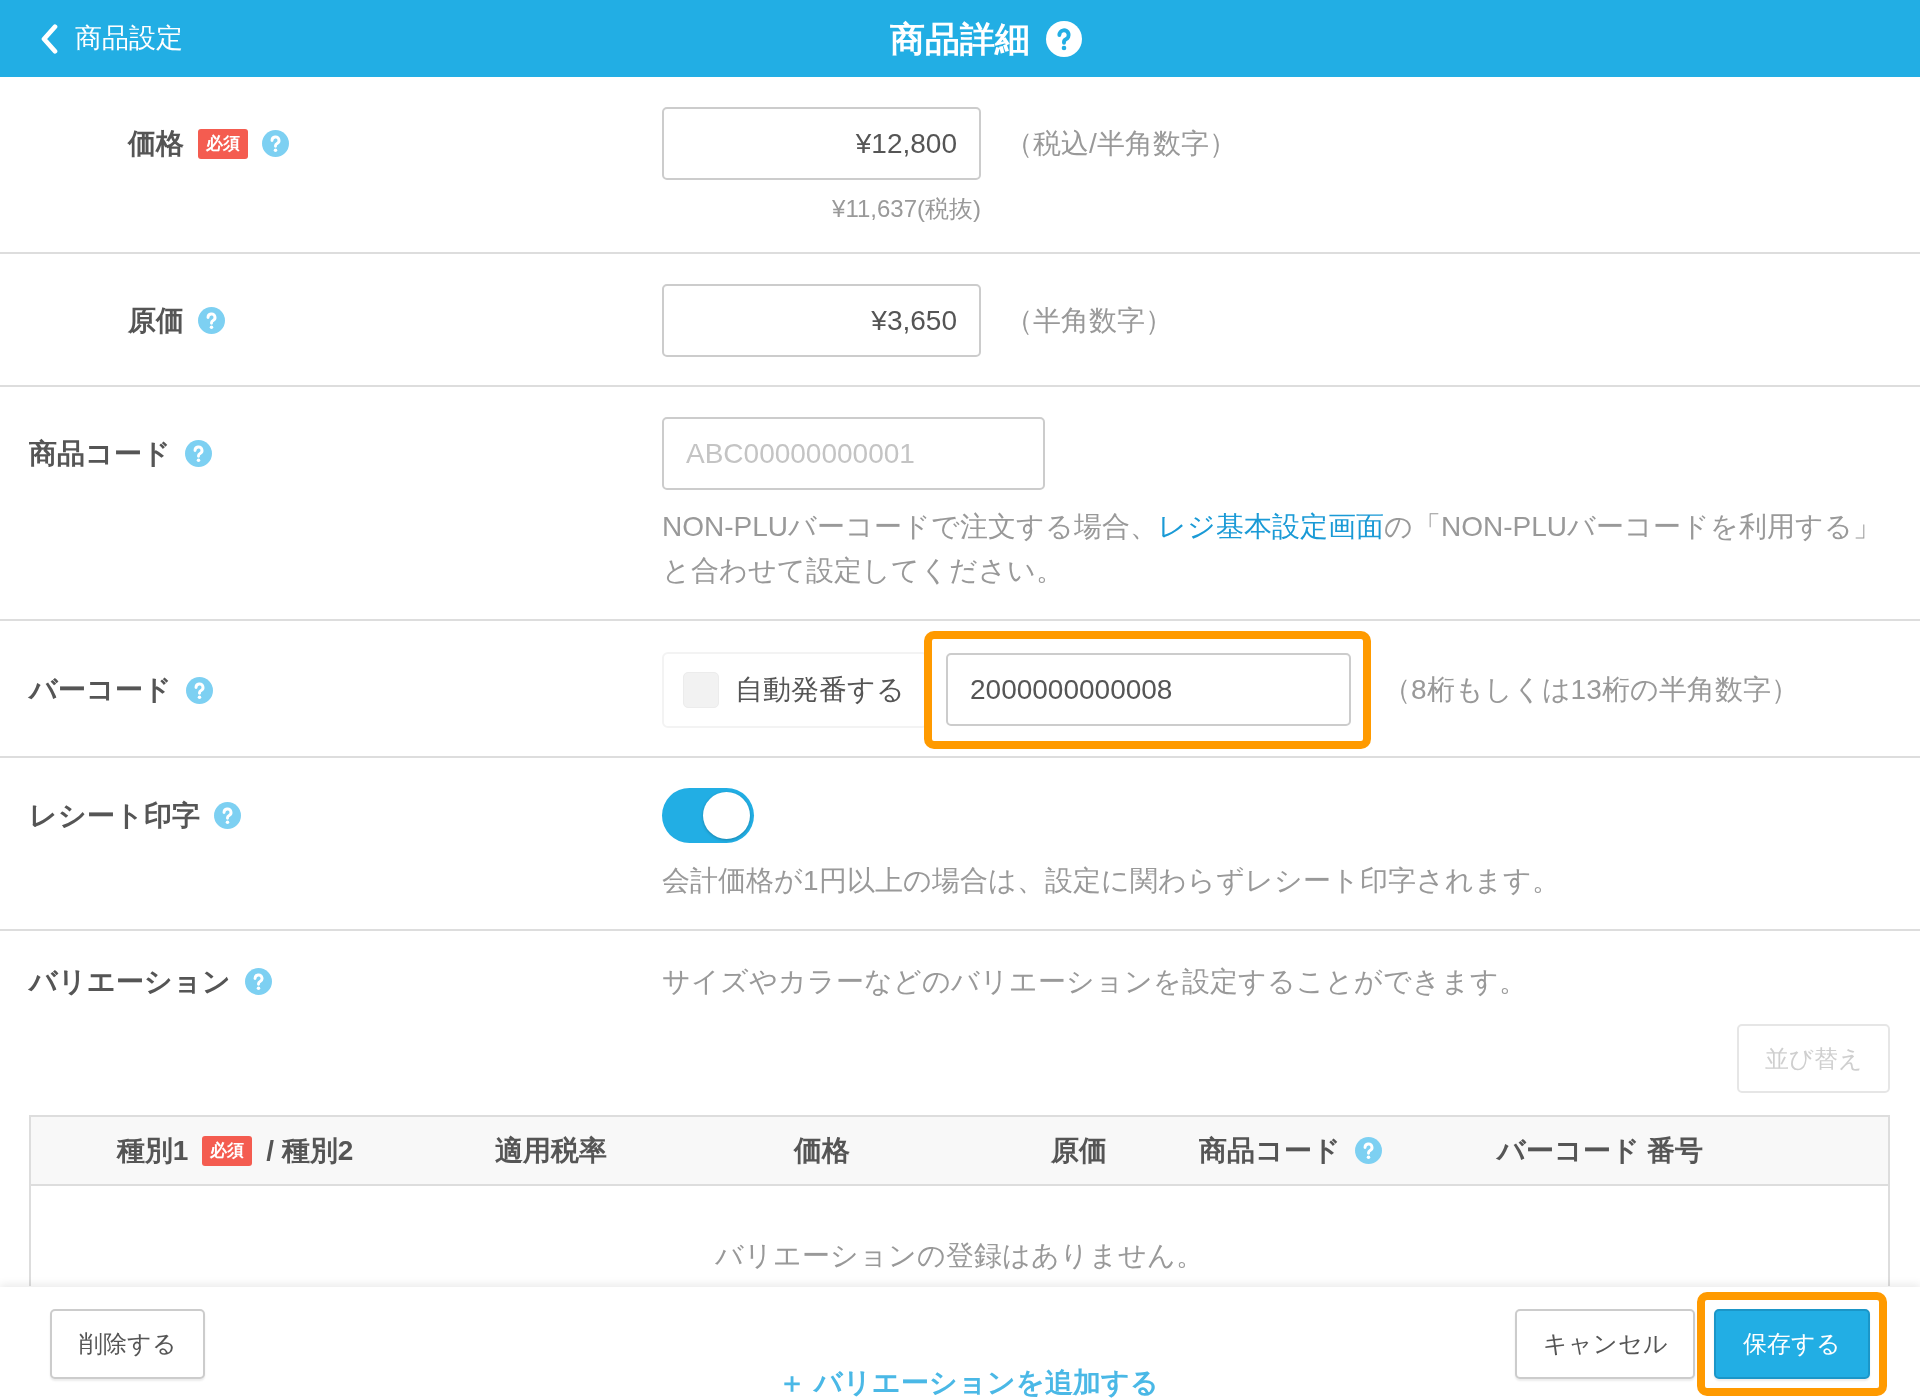 The image size is (1920, 1400). What do you see at coordinates (1121, 143) in the screenshot?
I see `input-hint: （税込/半角数字）` at bounding box center [1121, 143].